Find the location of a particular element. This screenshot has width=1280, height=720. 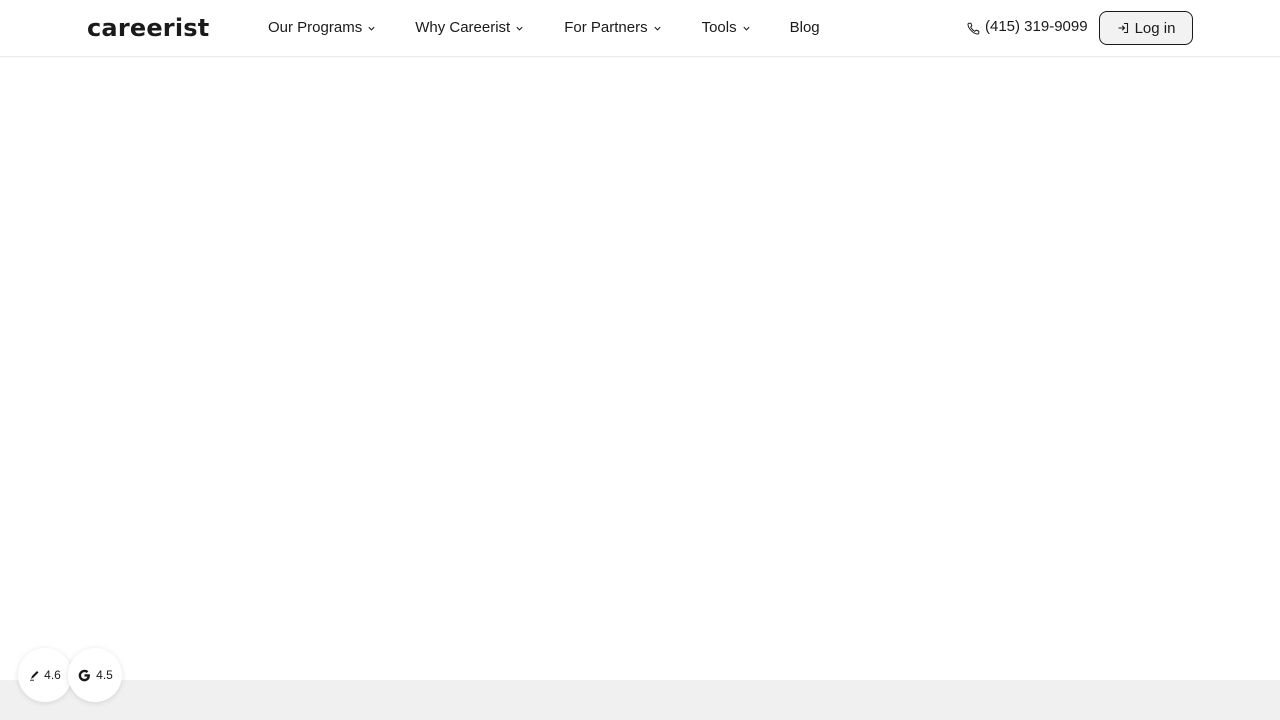

login-button: Log in is located at coordinates (1146, 28).